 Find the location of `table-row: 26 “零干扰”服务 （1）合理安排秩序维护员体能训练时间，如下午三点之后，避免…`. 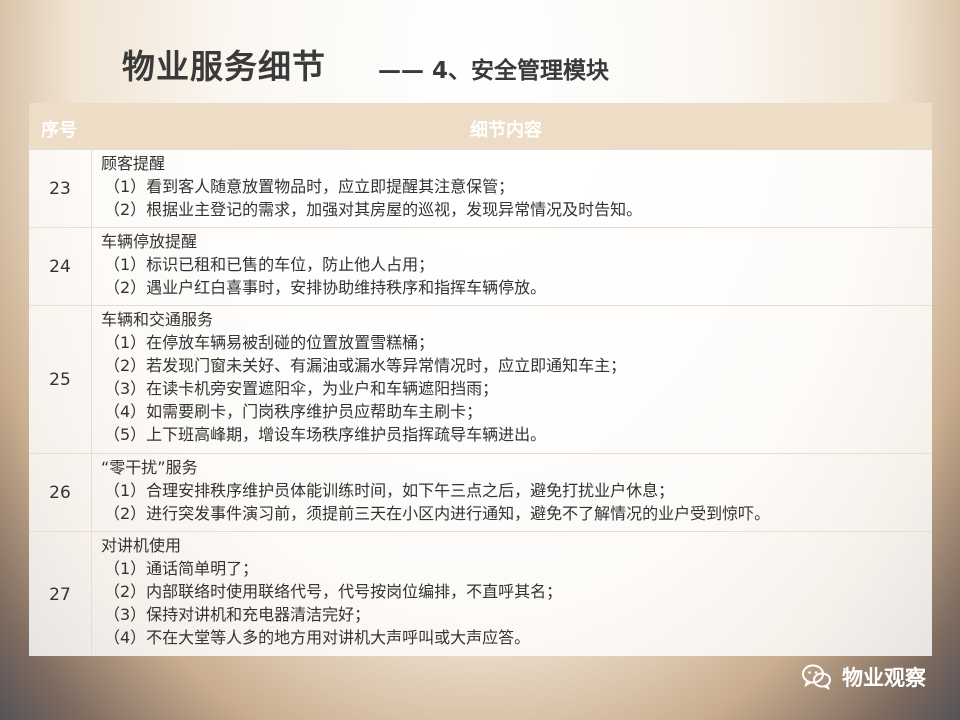

table-row: 26 “零干扰”服务 （1）合理安排秩序维护员体能训练时间，如下午三点之后，避免… is located at coordinates (480, 492).